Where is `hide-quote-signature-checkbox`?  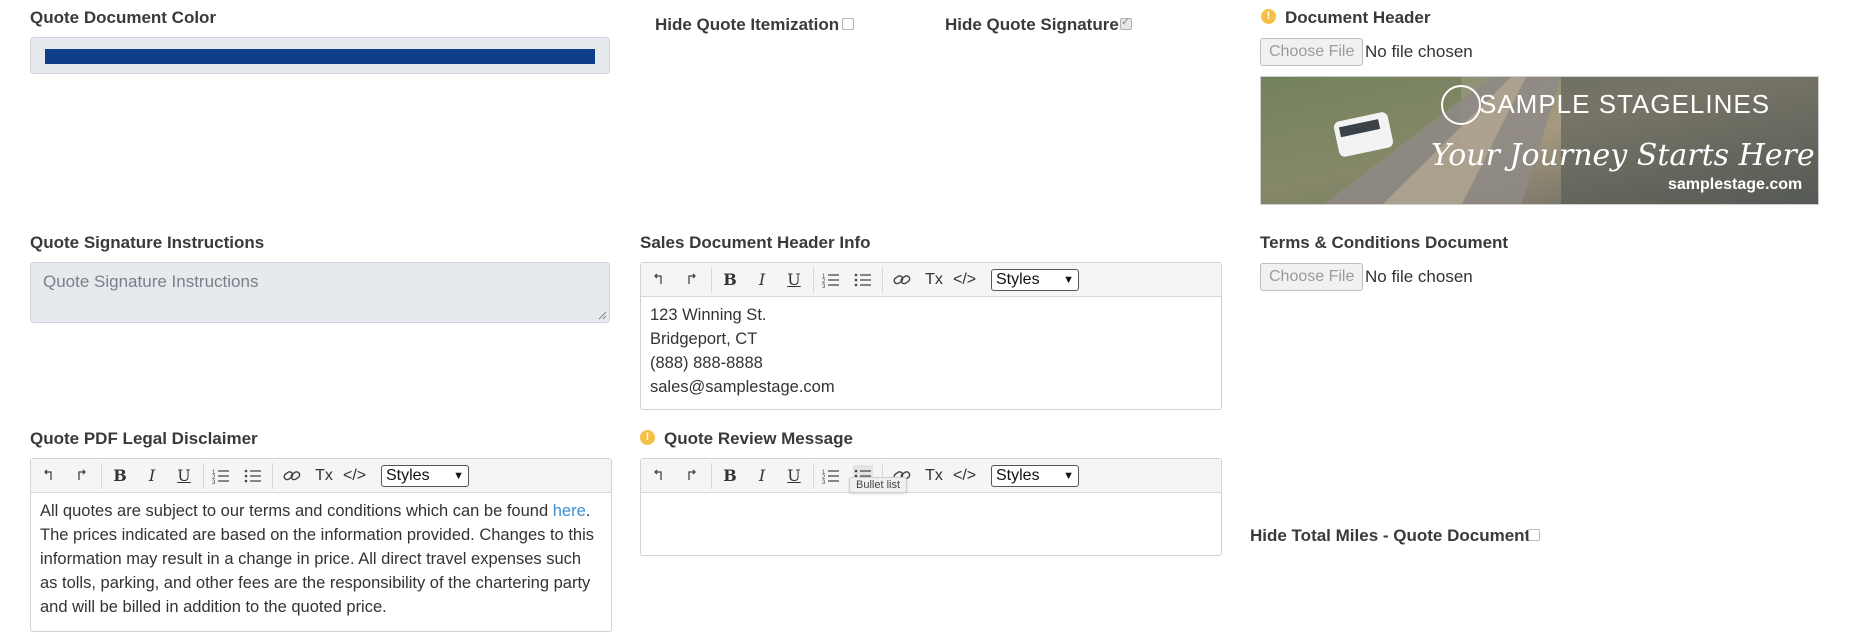 hide-quote-signature-checkbox is located at coordinates (1126, 22).